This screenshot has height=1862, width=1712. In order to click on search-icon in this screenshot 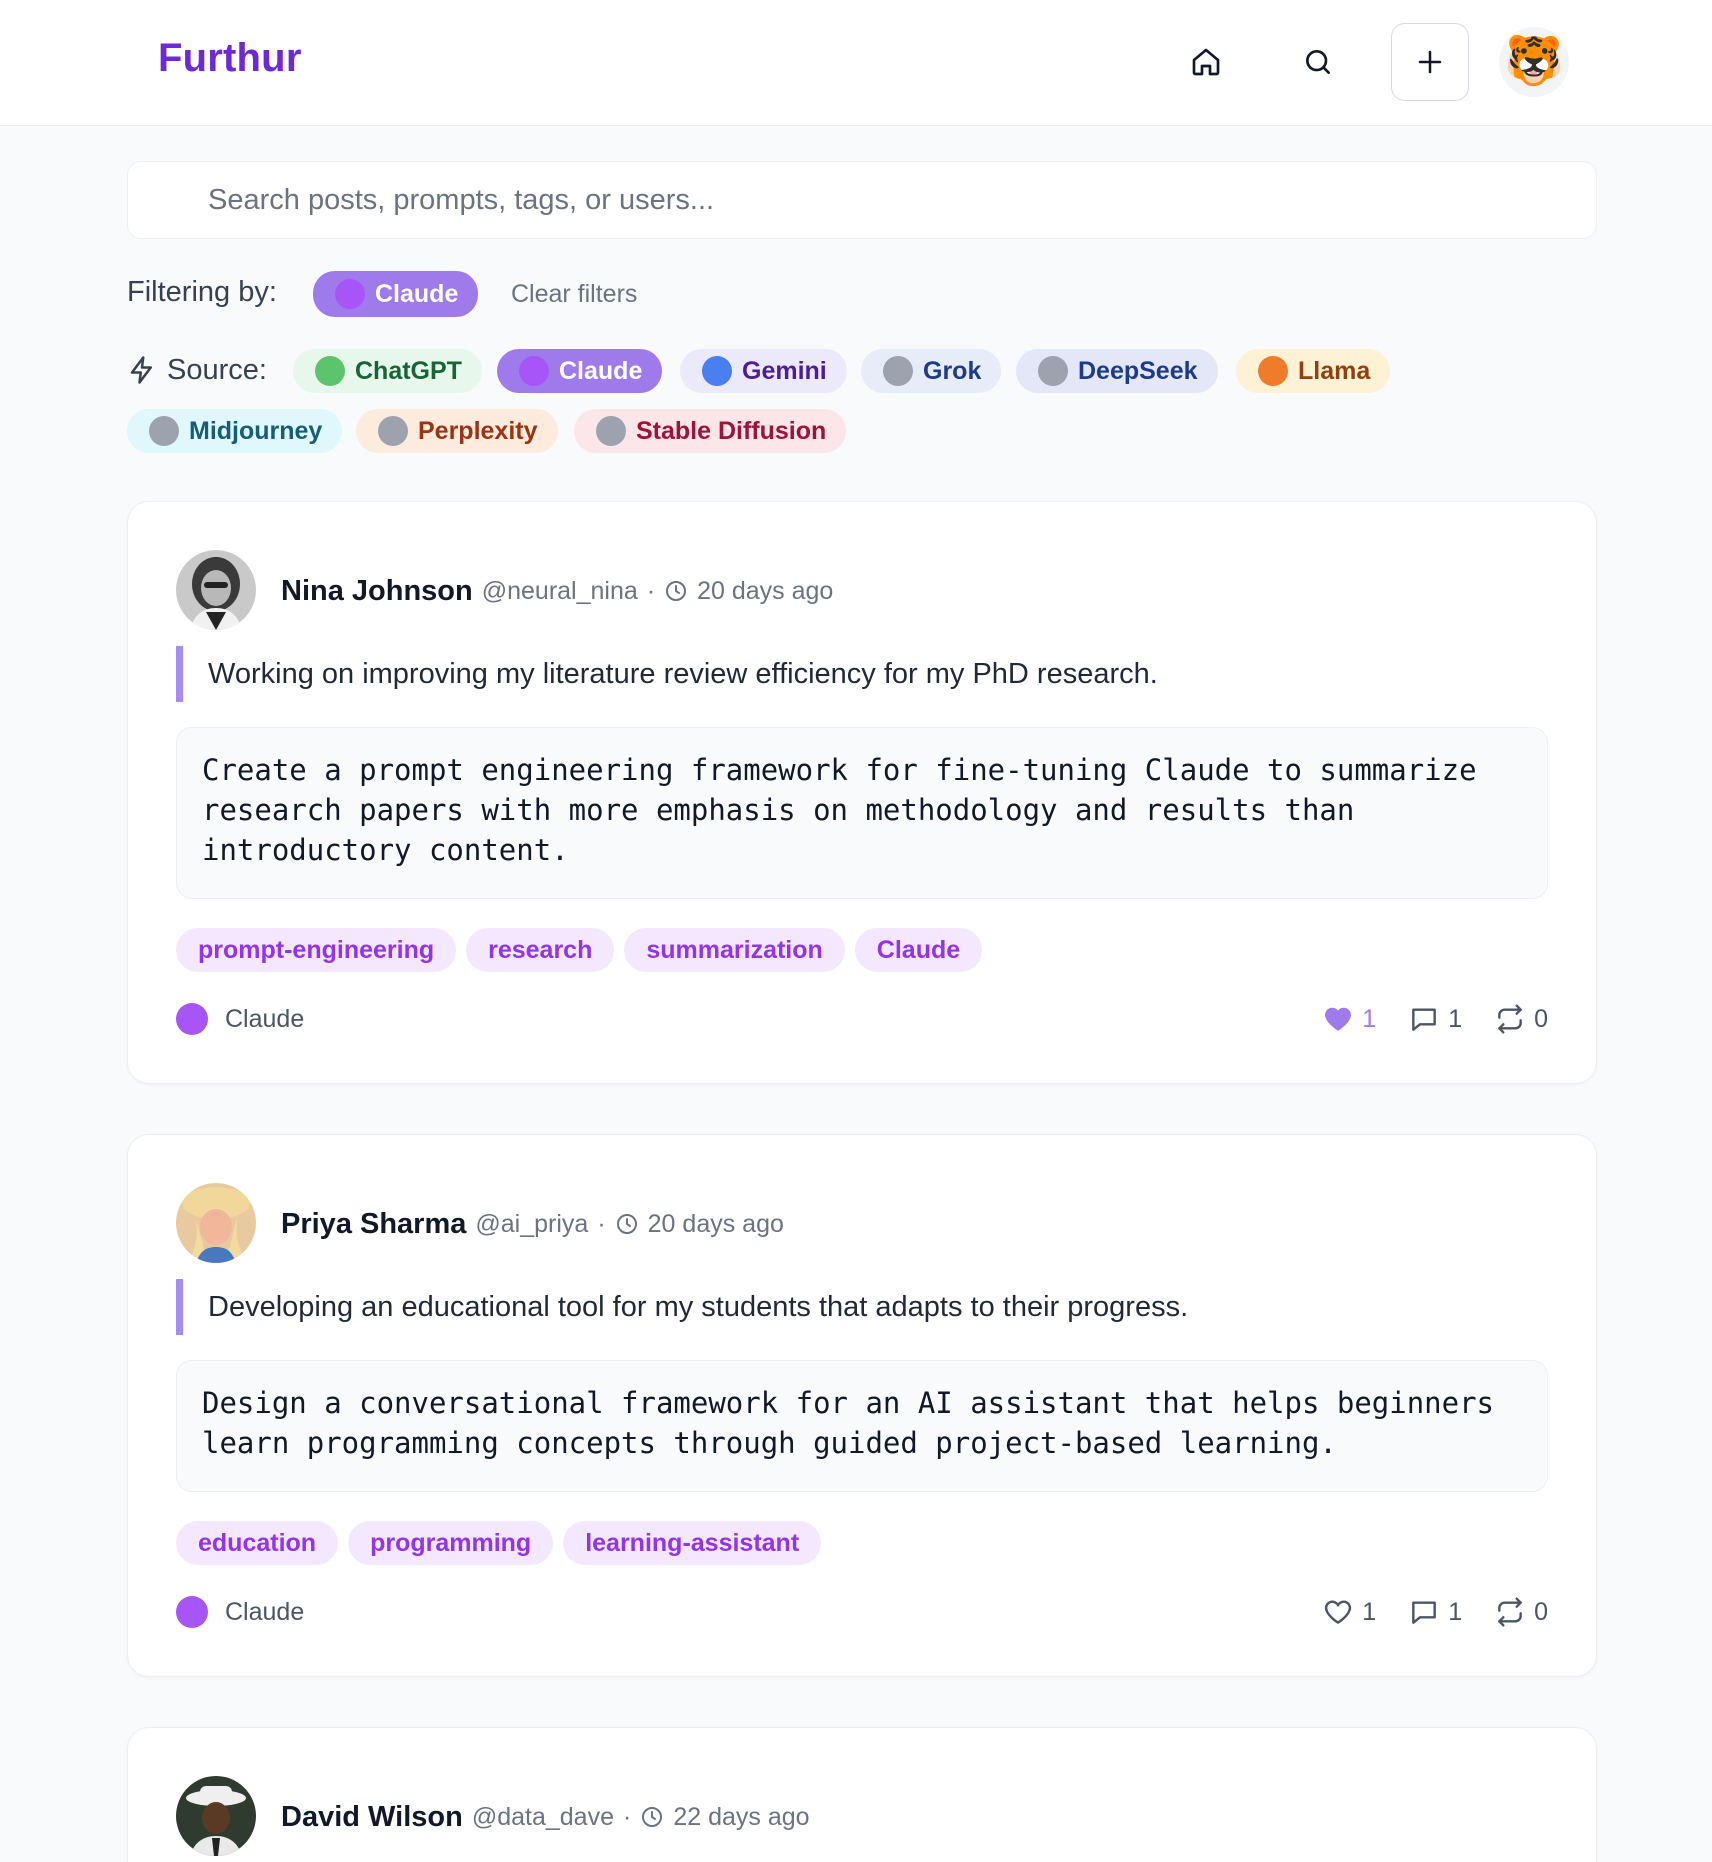, I will do `click(1318, 62)`.